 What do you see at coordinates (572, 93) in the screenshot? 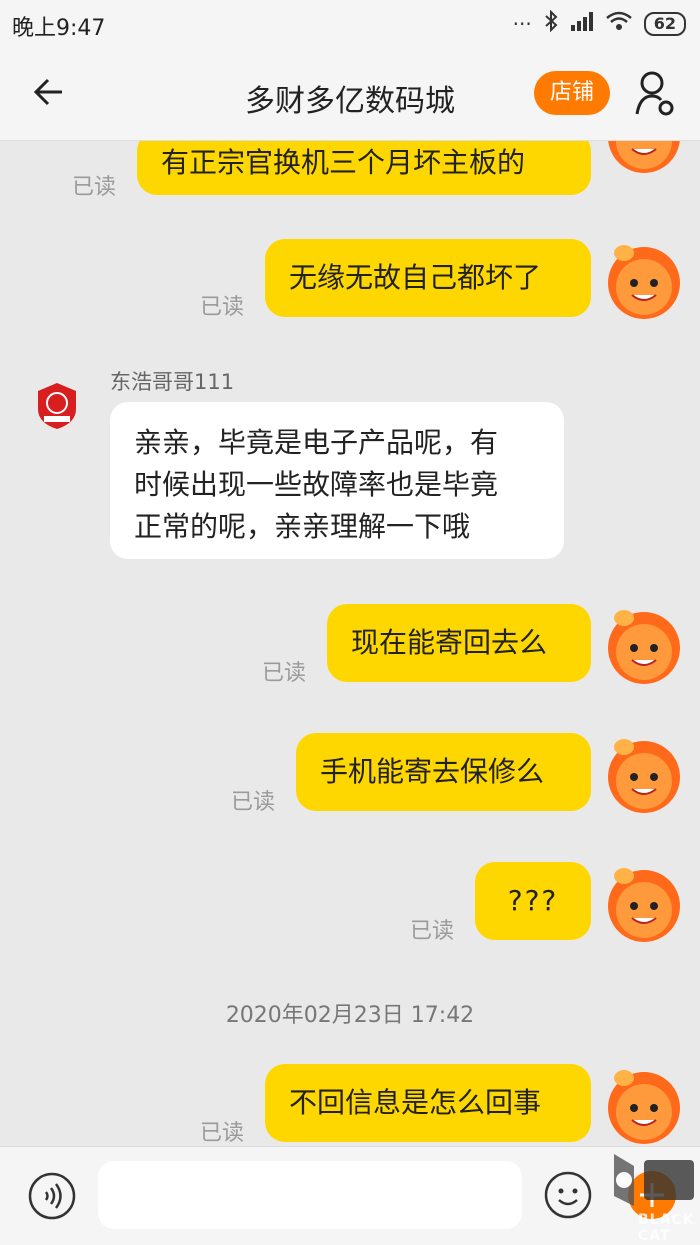
I see `shop-button: 店铺` at bounding box center [572, 93].